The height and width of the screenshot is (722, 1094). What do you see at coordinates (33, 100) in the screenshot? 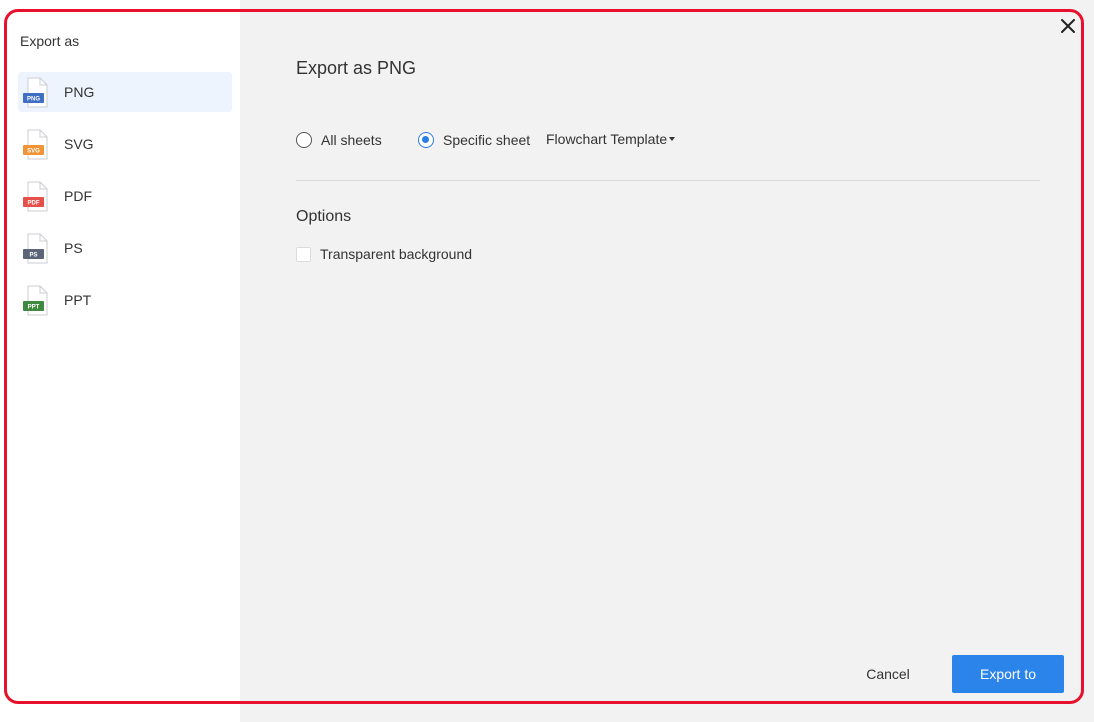
I see `svg-text: PNG` at bounding box center [33, 100].